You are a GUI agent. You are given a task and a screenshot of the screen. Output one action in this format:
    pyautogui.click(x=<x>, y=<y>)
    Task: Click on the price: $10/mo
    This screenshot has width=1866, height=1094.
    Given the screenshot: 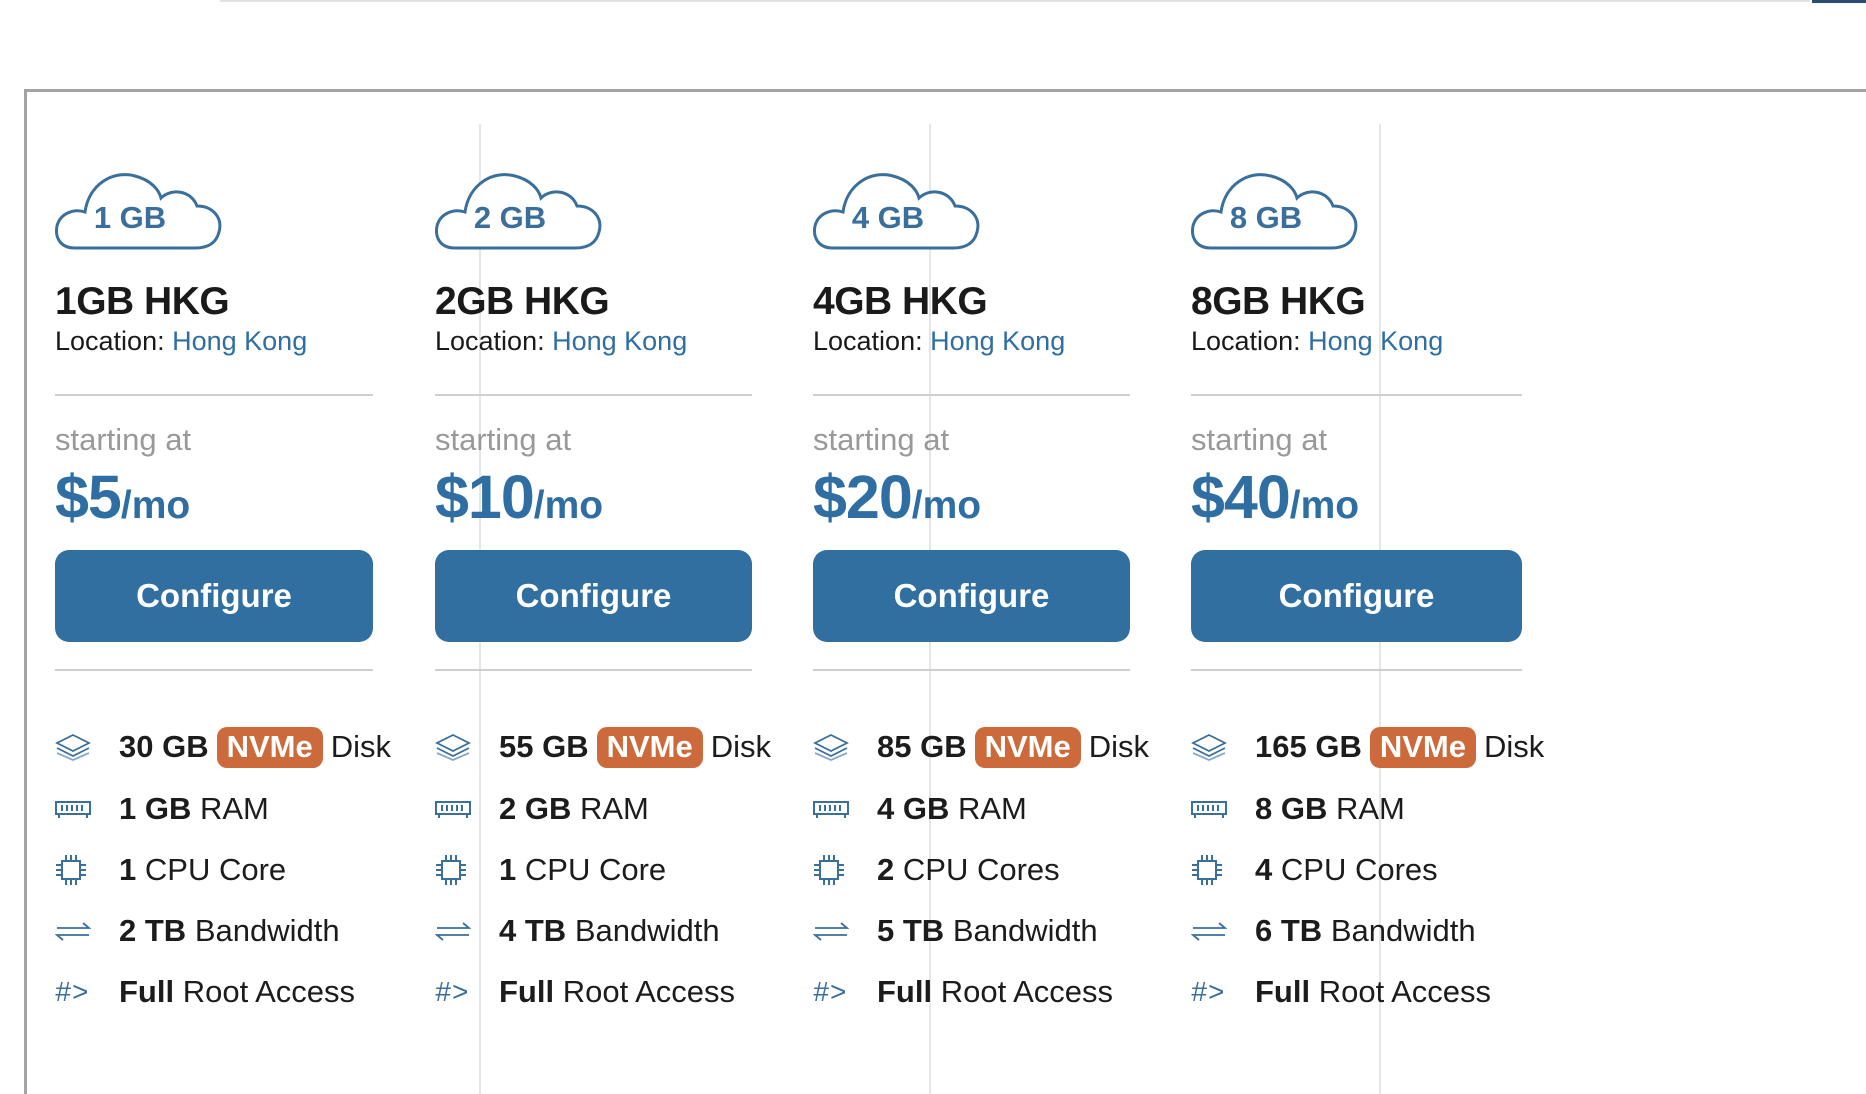 What is the action you would take?
    pyautogui.click(x=519, y=497)
    